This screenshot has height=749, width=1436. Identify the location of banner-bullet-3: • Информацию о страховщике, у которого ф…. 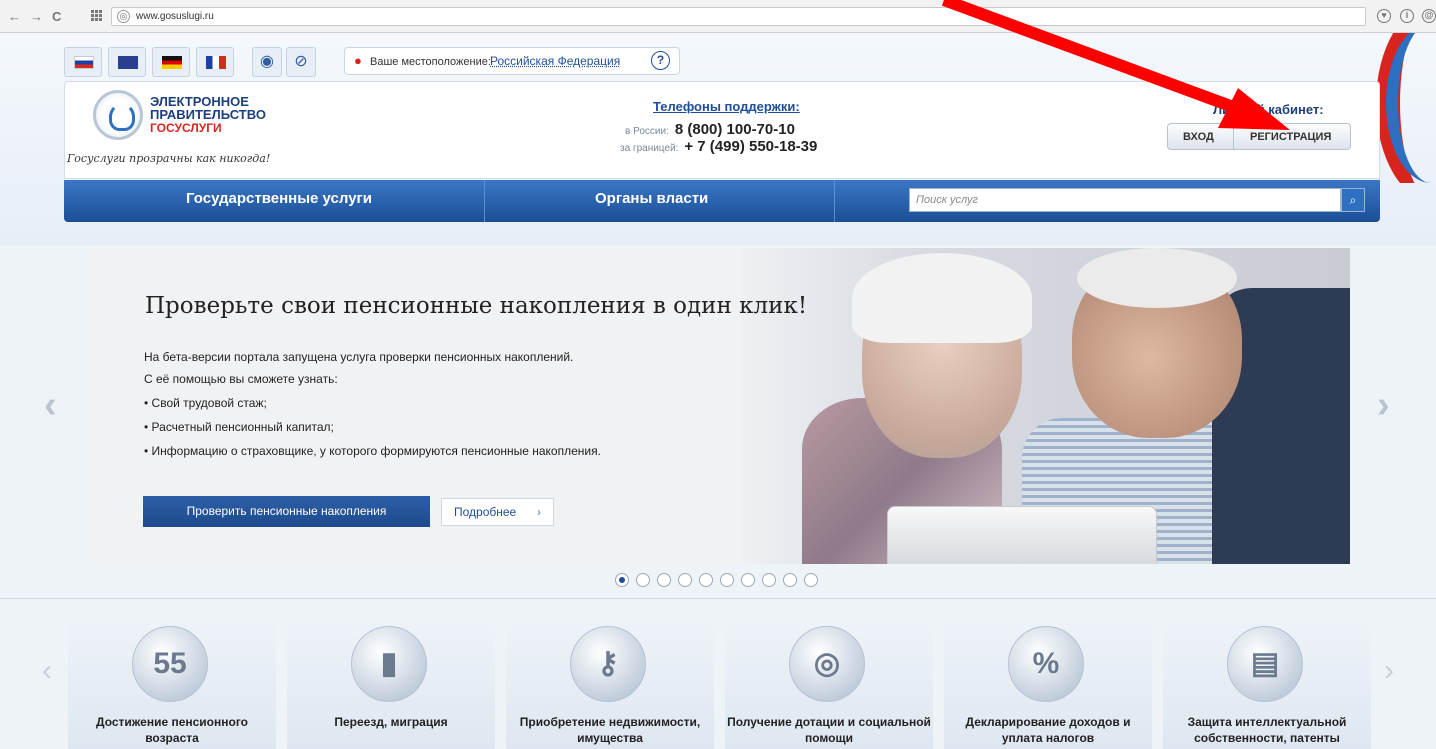
(372, 451).